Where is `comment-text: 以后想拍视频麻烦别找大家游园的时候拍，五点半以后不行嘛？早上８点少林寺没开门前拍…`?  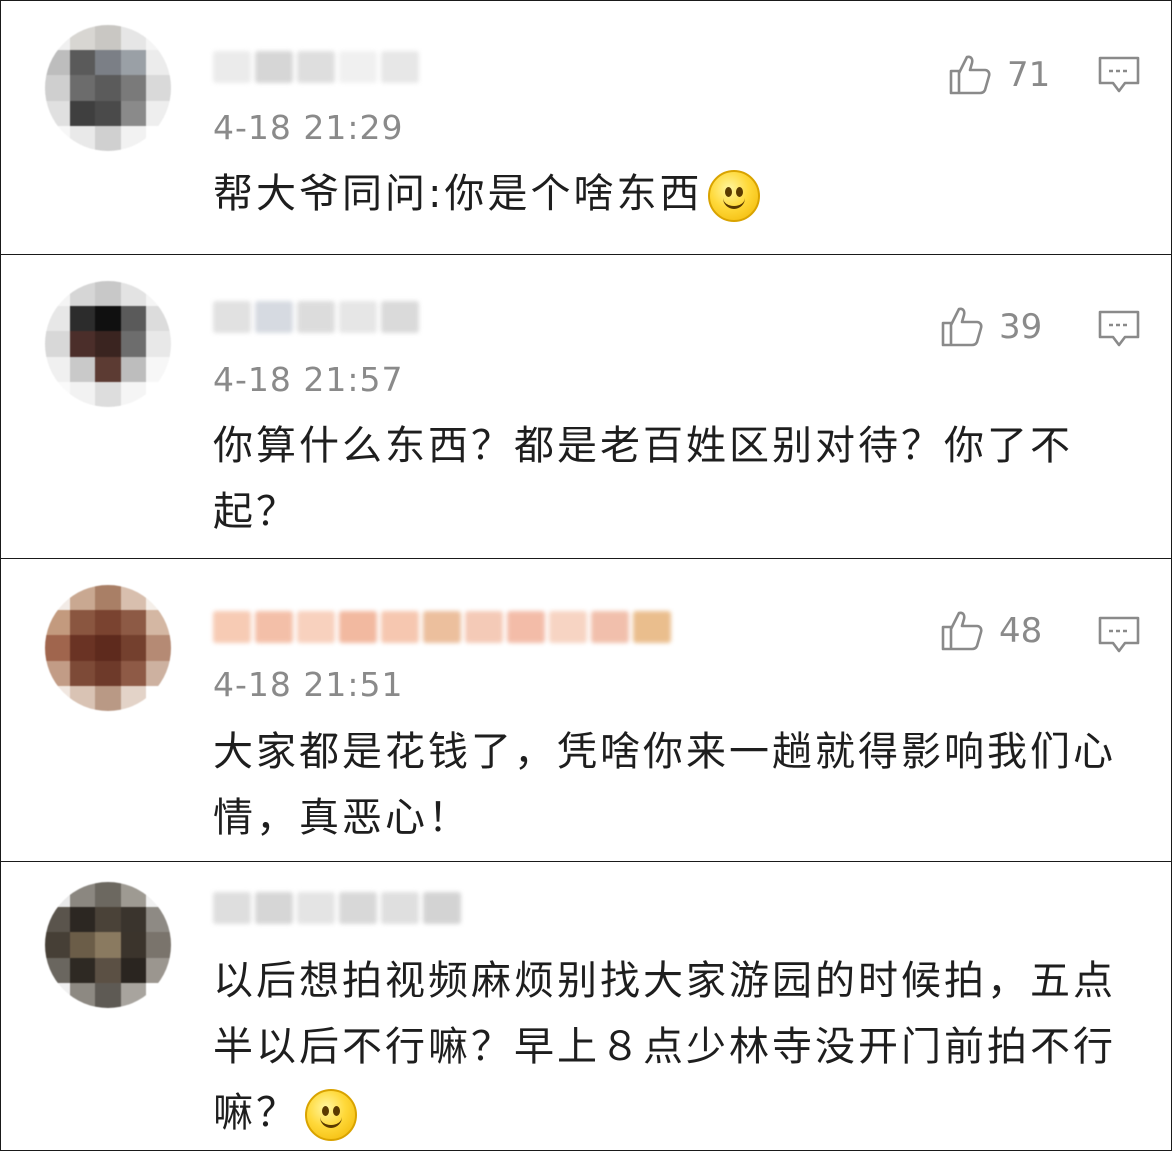
comment-text: 以后想拍视频麻烦别找大家游园的时候拍，五点半以后不行嘛？早上８点少林寺没开门前拍… is located at coordinates (675, 1047).